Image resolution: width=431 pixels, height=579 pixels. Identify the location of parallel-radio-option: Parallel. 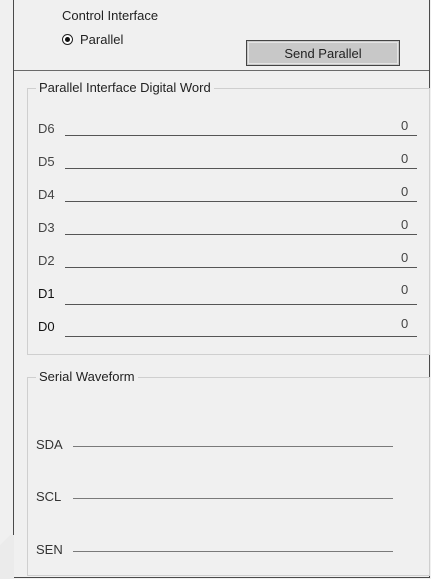
(92, 39).